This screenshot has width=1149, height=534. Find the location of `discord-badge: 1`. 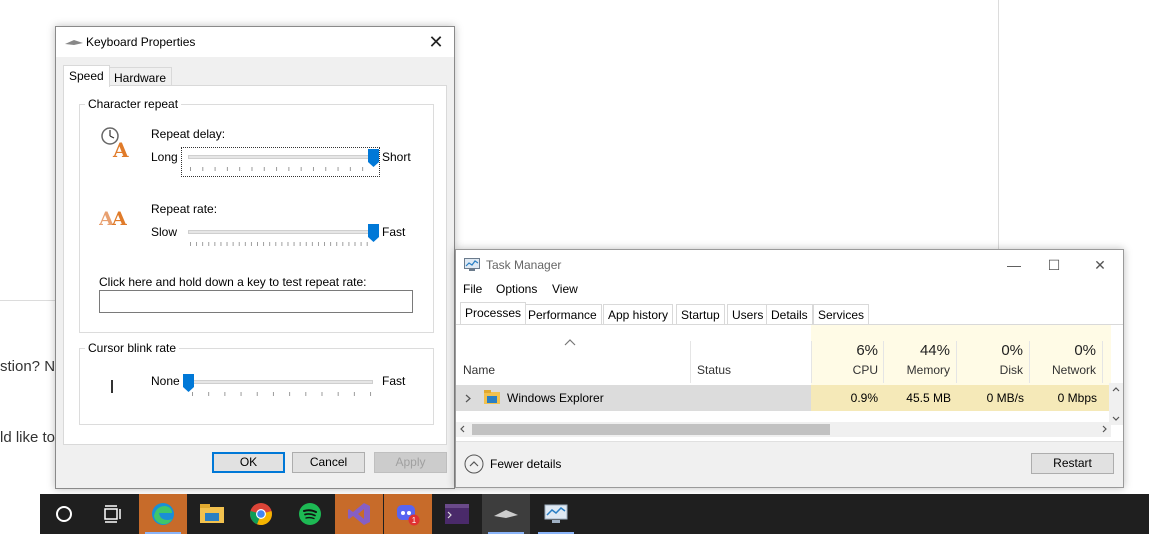

discord-badge: 1 is located at coordinates (414, 520).